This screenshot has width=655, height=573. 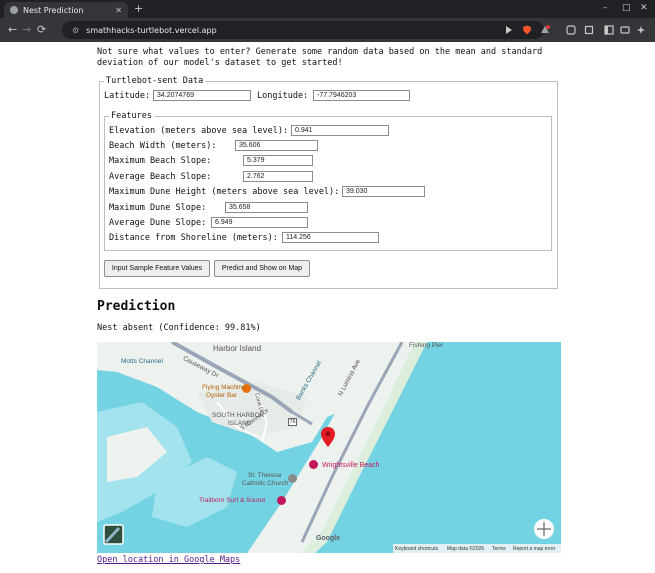 What do you see at coordinates (53, 10) in the screenshot?
I see `tab-title: Nest Prediction` at bounding box center [53, 10].